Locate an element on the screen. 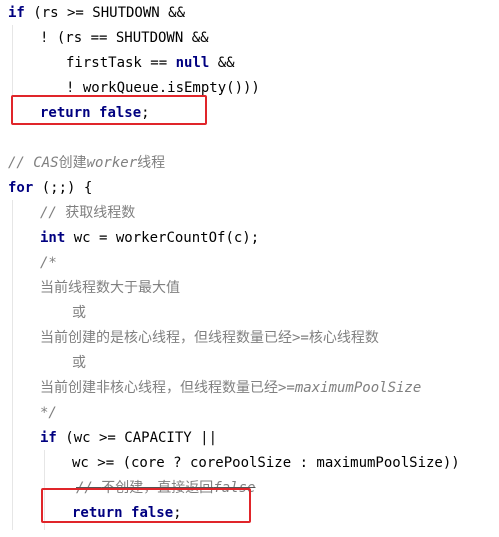 The image size is (499, 537). comment-text: 创建 is located at coordinates (72, 163).